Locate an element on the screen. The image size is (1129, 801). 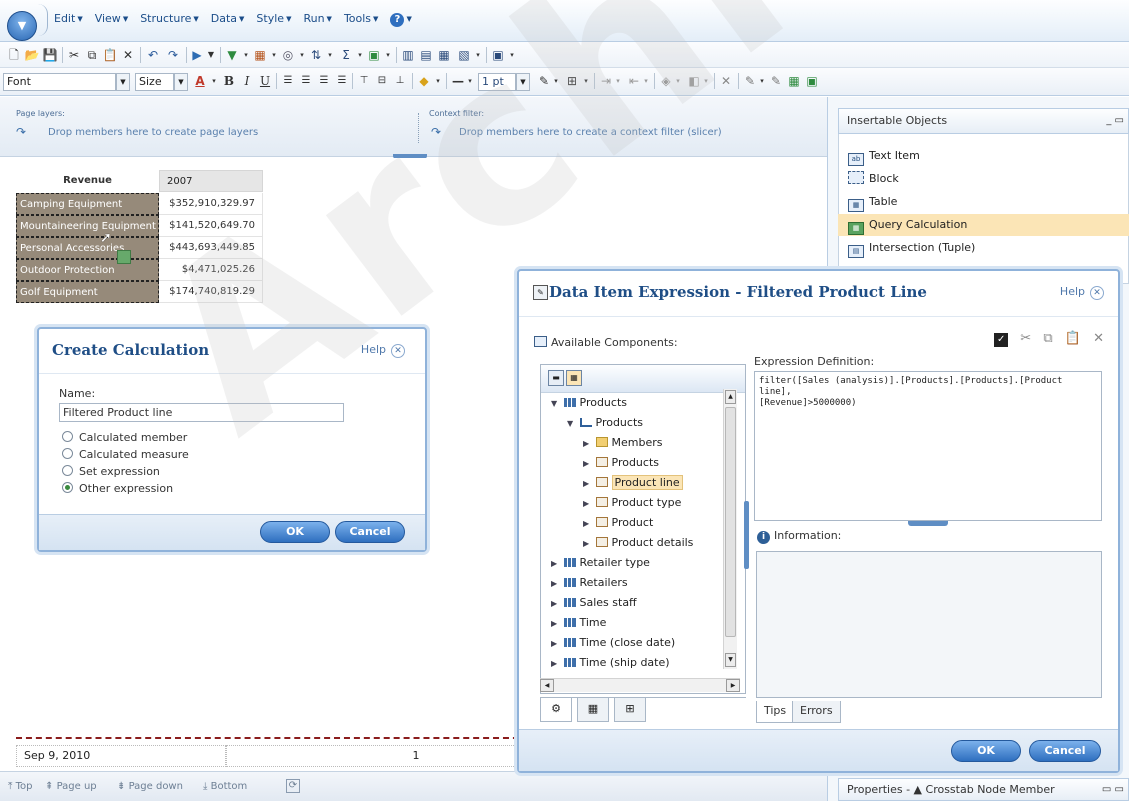
insertable-item-table: ▦ Table is located at coordinates (983, 202).